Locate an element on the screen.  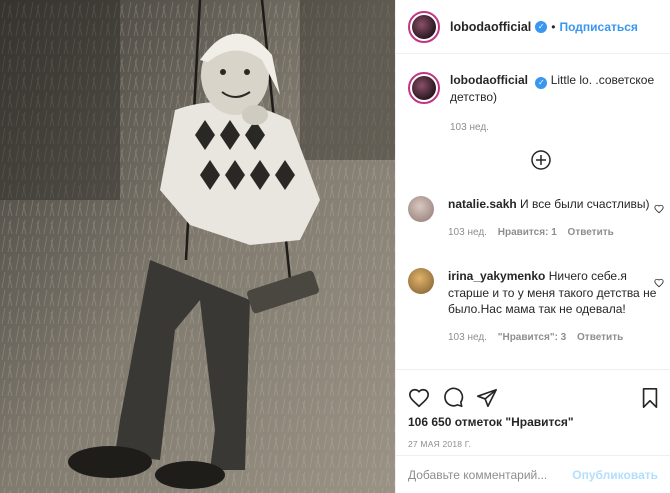
share-icon is located at coordinates (487, 398).